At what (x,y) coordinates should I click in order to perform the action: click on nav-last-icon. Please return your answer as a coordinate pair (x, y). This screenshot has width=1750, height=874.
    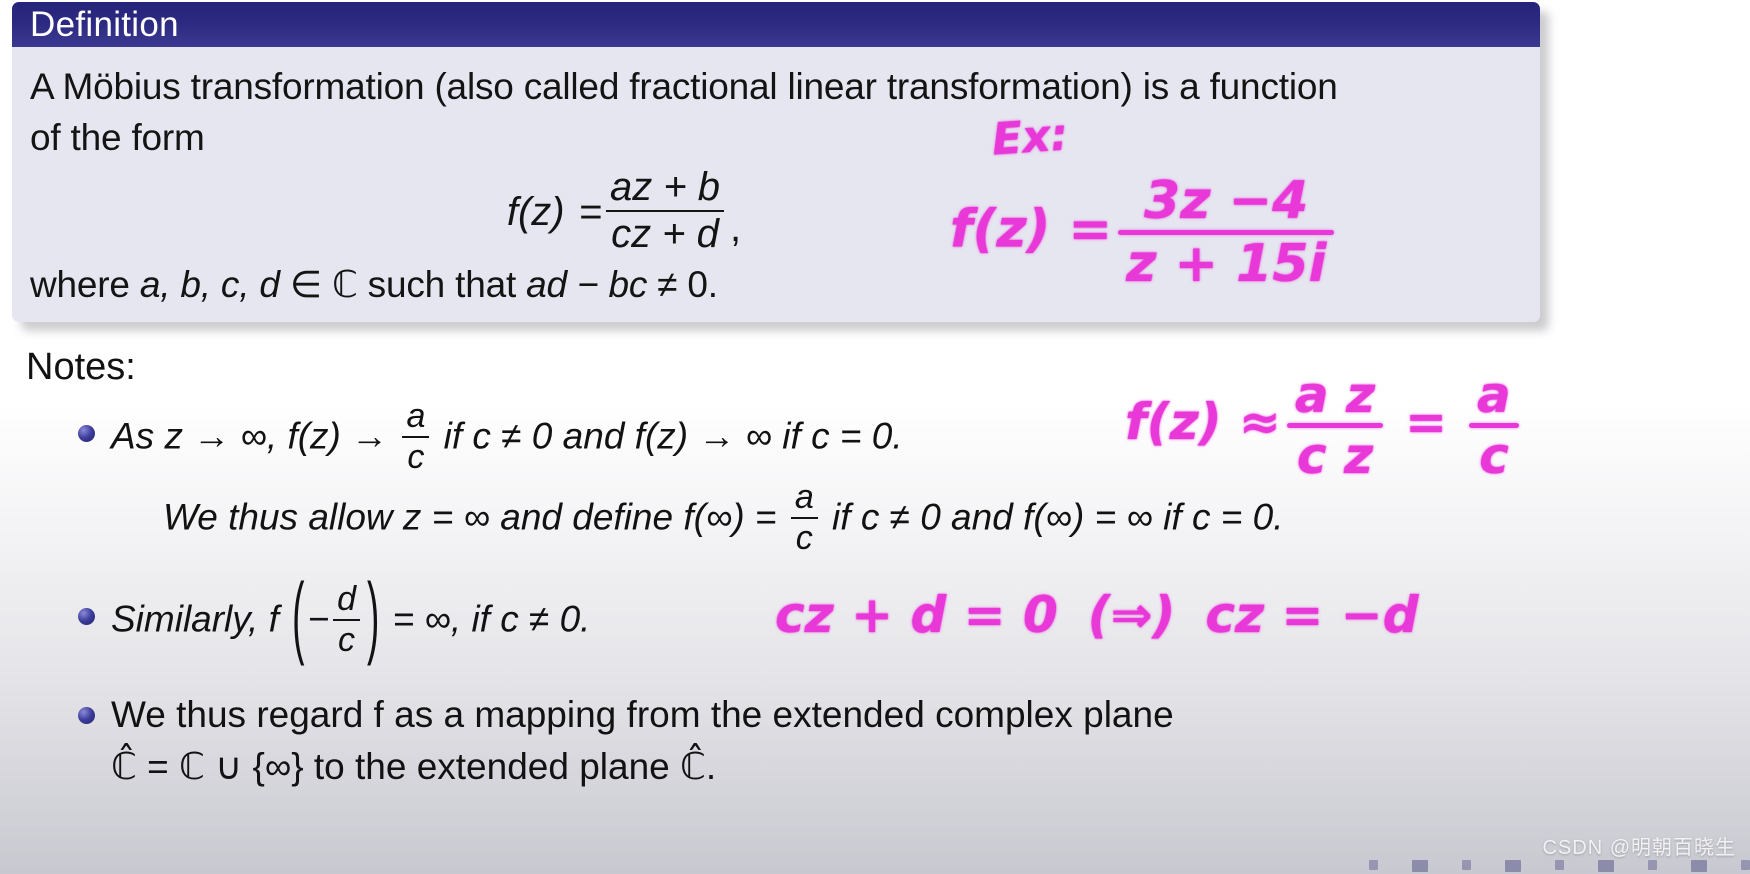
    Looking at the image, I should click on (1652, 865).